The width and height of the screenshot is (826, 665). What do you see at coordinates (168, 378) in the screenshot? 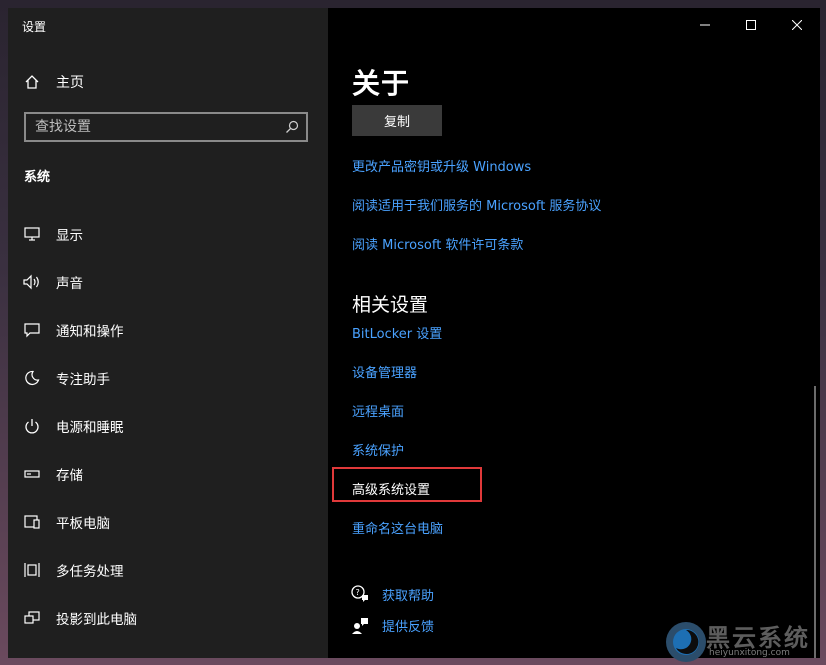
I see `sidebar-item-focus-assist: 专注助手` at bounding box center [168, 378].